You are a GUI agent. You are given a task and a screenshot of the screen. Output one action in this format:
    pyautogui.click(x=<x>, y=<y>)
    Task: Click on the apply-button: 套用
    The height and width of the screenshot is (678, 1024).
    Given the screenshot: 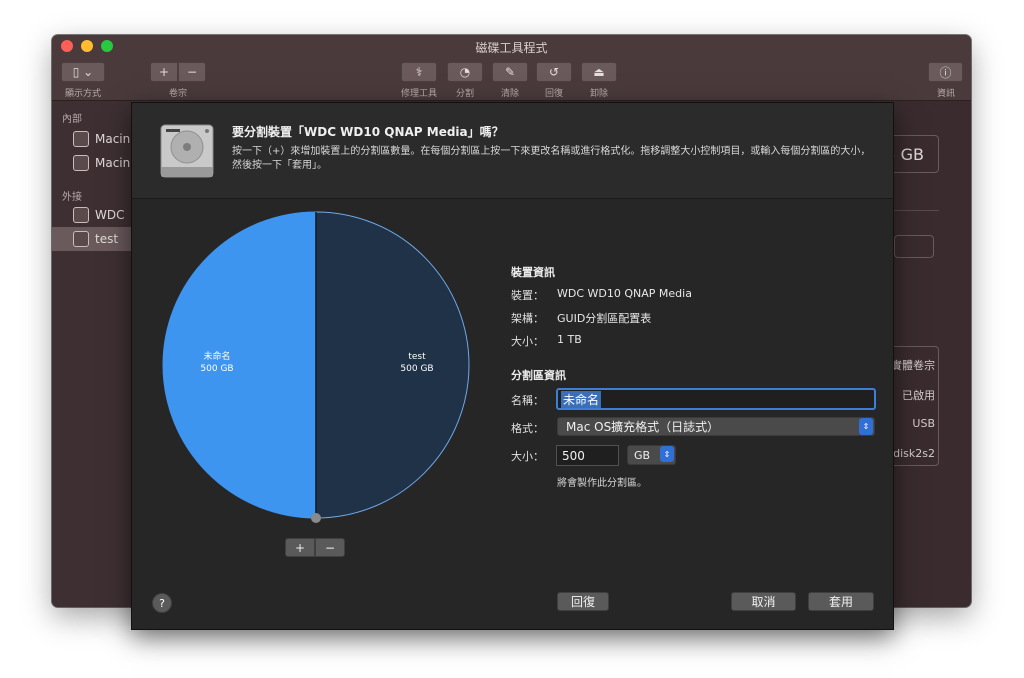 What is the action you would take?
    pyautogui.click(x=841, y=601)
    